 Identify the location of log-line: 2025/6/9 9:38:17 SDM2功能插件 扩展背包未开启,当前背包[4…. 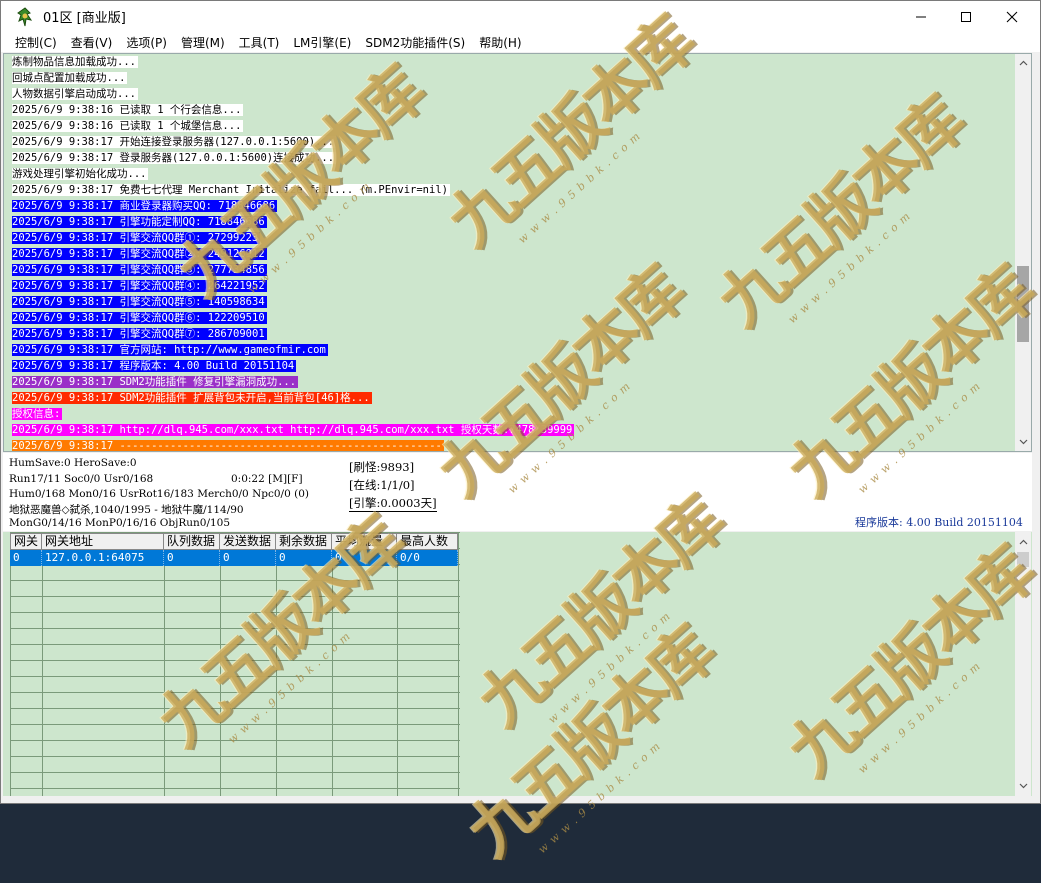
(512, 398).